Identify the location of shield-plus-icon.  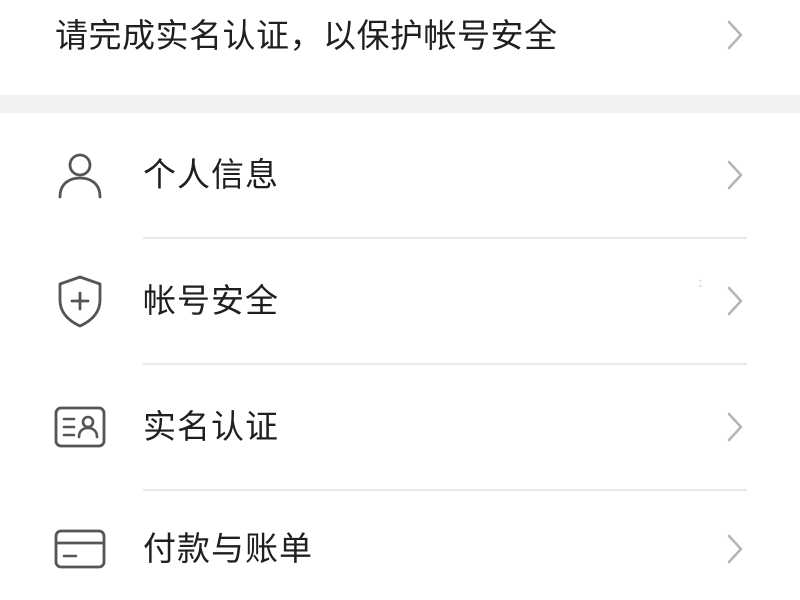
(80, 301).